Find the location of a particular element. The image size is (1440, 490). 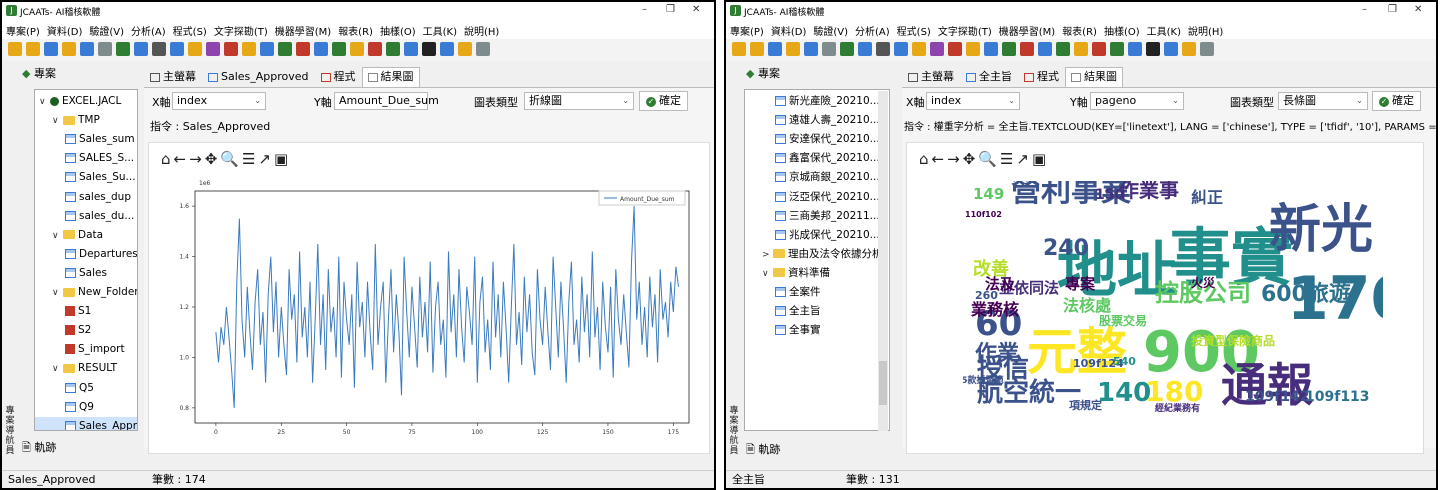

tab-home: 主螢幕 is located at coordinates (173, 77).